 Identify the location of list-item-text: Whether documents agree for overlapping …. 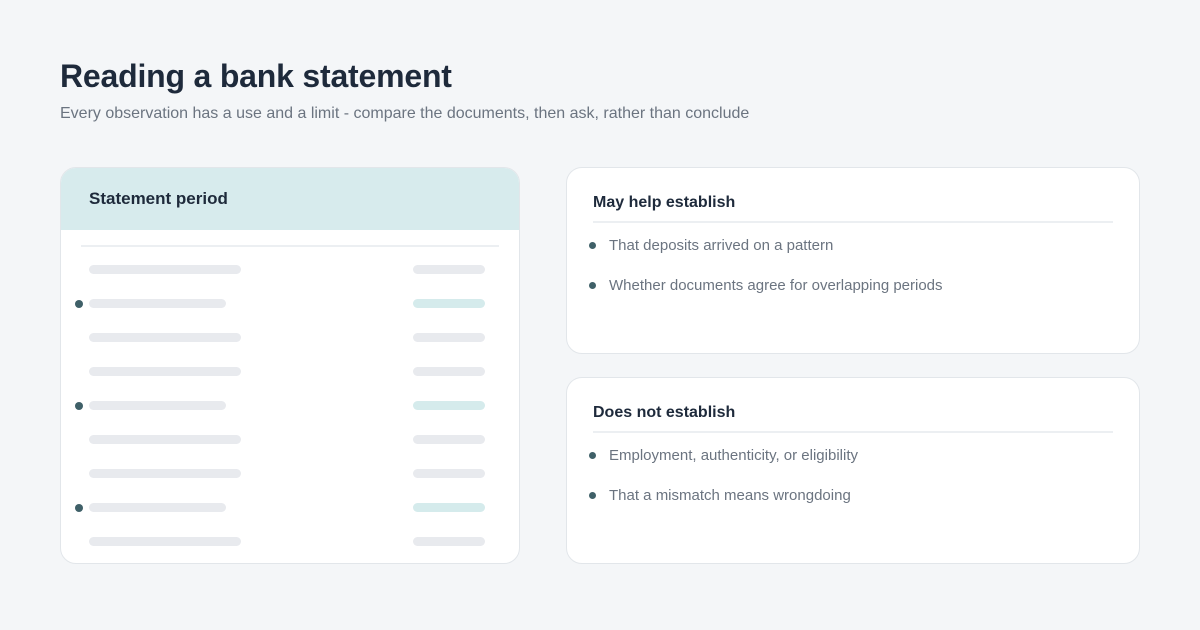
(776, 285).